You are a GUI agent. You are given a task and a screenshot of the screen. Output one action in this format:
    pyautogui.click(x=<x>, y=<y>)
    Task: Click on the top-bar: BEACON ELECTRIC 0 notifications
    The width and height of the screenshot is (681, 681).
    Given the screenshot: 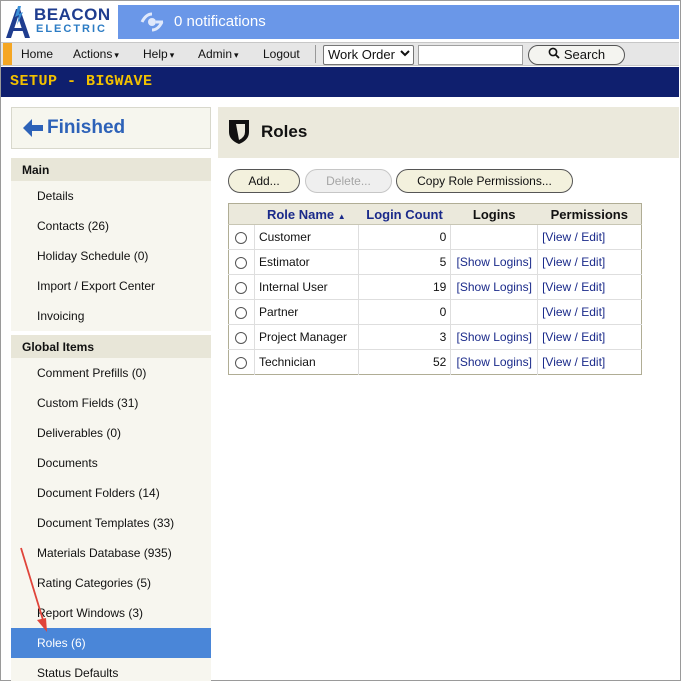 What is the action you would take?
    pyautogui.click(x=340, y=21)
    